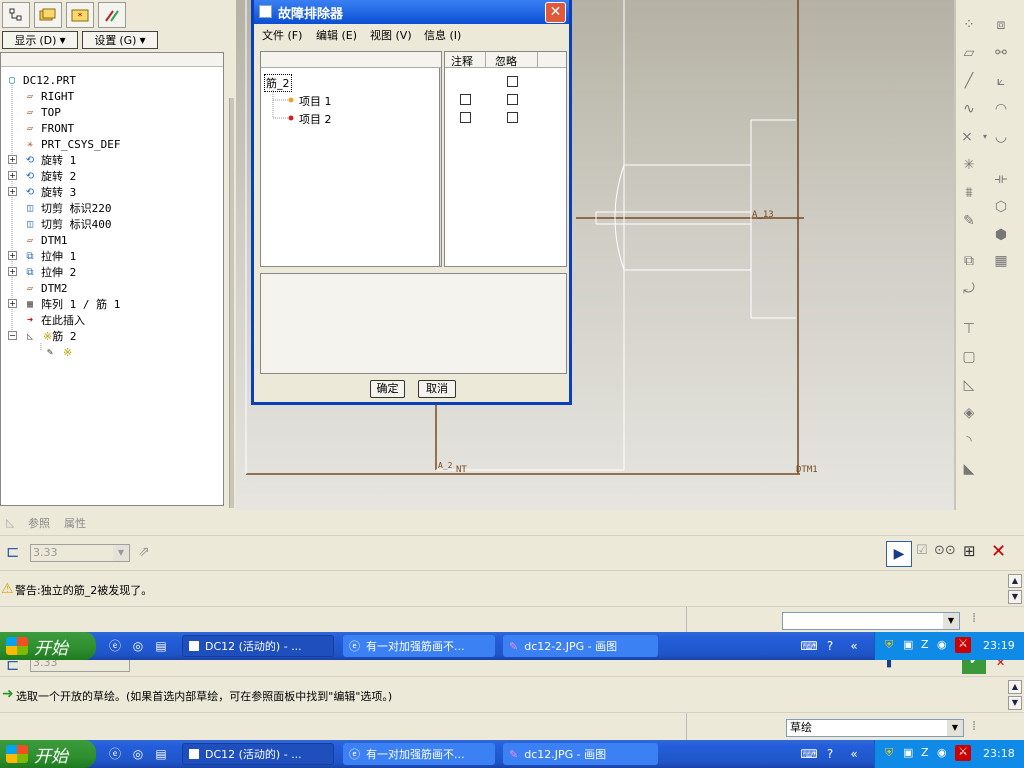 The width and height of the screenshot is (1024, 768). I want to click on analysis-tool-icon: ⩩, so click(969, 193).